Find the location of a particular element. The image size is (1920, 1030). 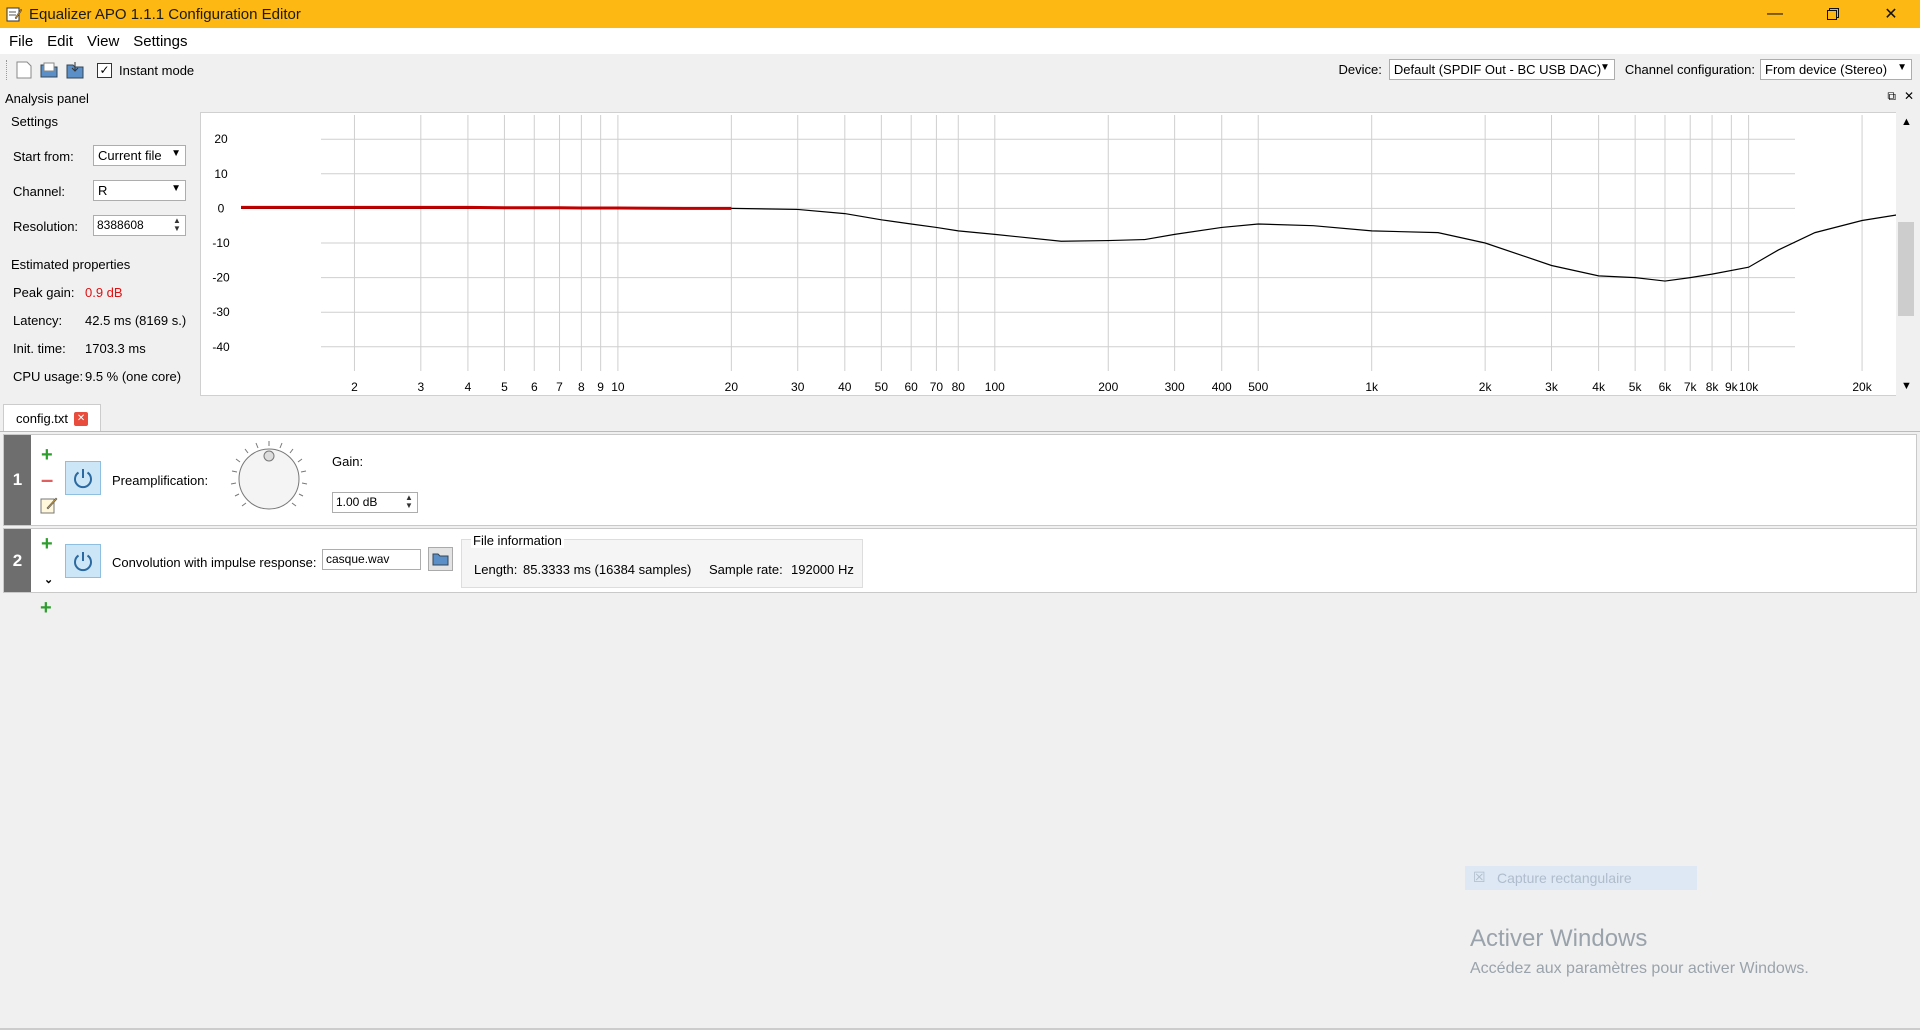

resolution-label: Resolution: is located at coordinates (46, 226).